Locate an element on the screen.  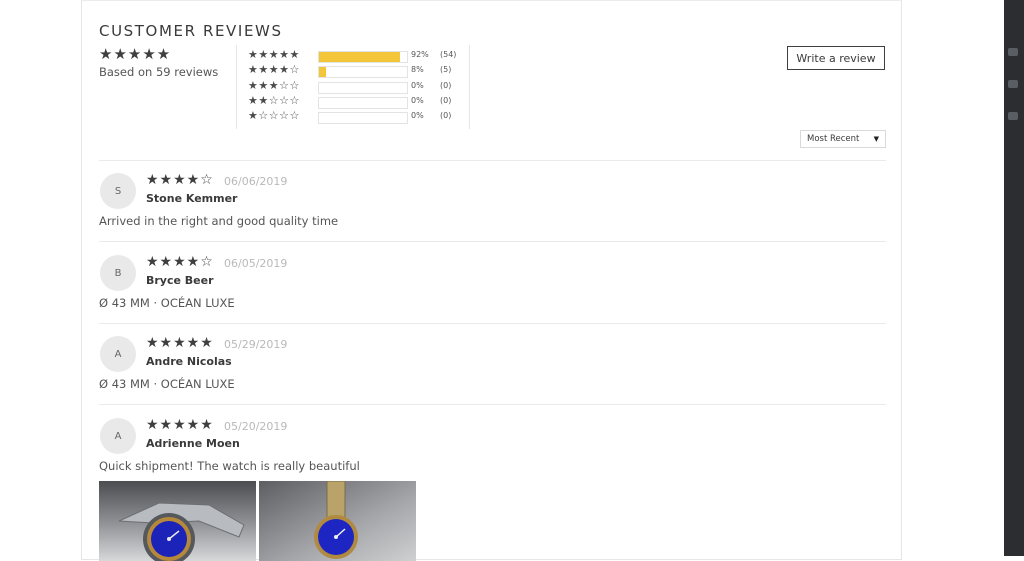
section-title: CUSTOMER REVIEWS is located at coordinates (191, 31).